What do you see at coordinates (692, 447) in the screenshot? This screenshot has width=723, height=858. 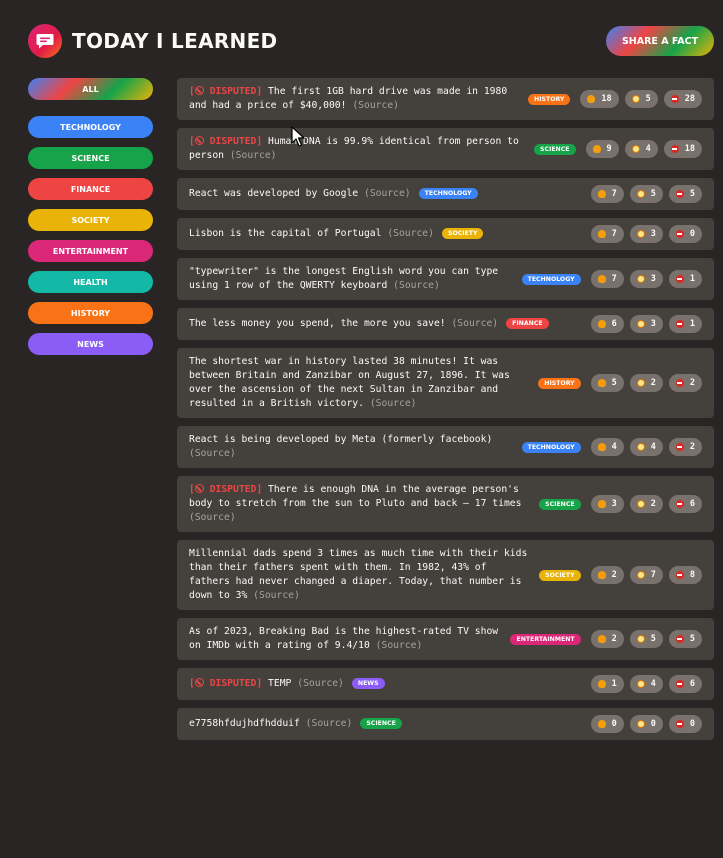 I see `vote-count: 2` at bounding box center [692, 447].